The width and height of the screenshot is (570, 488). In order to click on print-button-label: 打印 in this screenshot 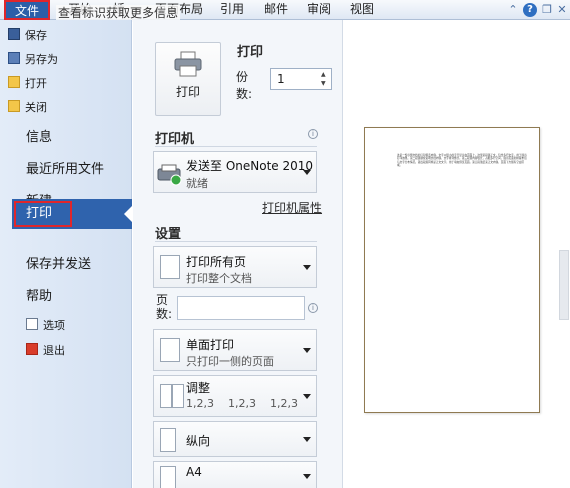, I will do `click(187, 92)`.